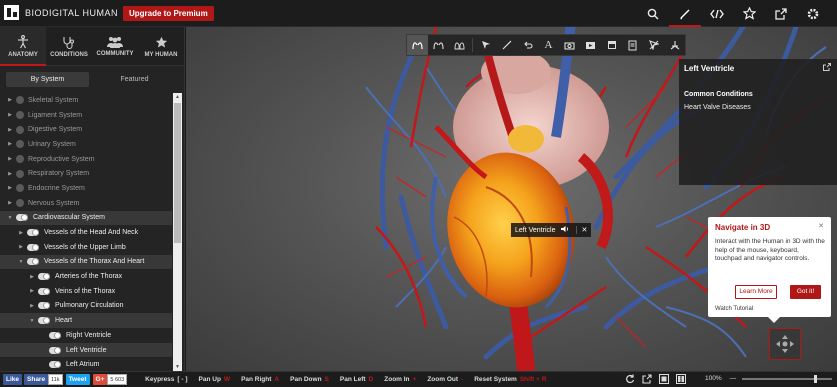 This screenshot has height=387, width=837. Describe the element at coordinates (86, 173) in the screenshot. I see `tree-item: ▶ Respiratory System` at that location.